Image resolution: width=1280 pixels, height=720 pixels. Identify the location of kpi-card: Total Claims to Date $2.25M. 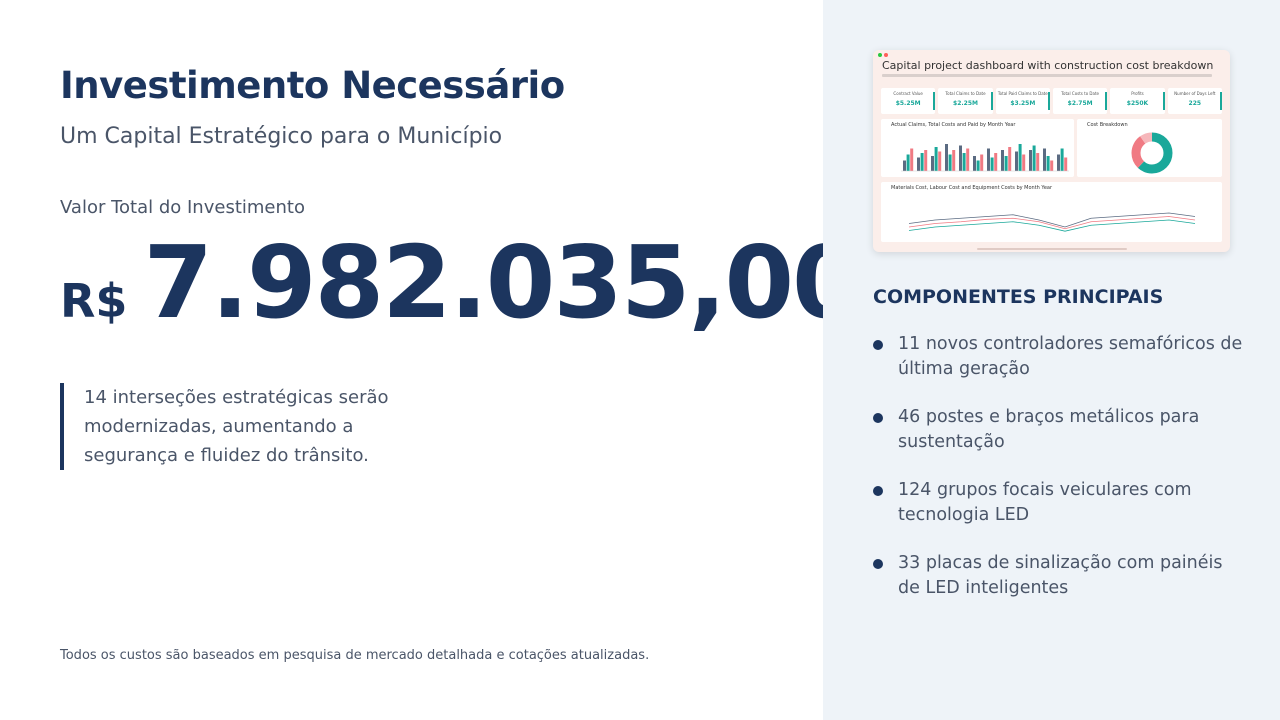
(965, 101).